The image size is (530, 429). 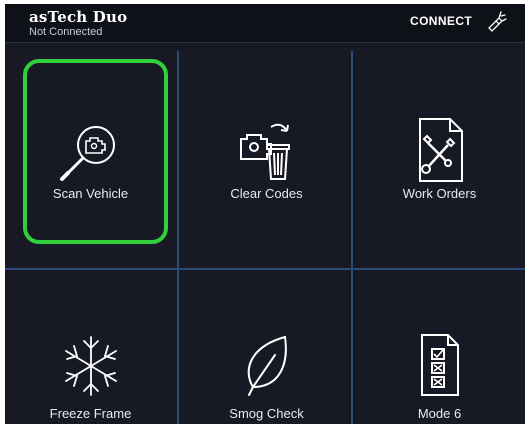 What do you see at coordinates (267, 365) in the screenshot?
I see `leaf-icon` at bounding box center [267, 365].